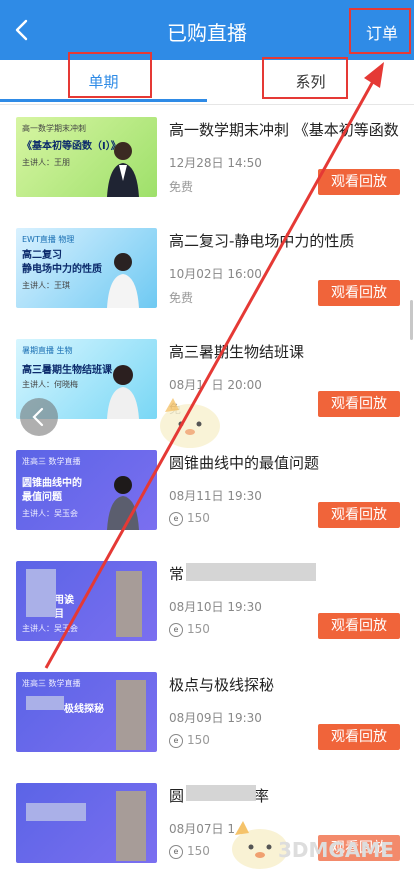 The width and height of the screenshot is (414, 882). Describe the element at coordinates (215, 607) in the screenshot. I see `item-time: 08月10日 19:30` at that location.